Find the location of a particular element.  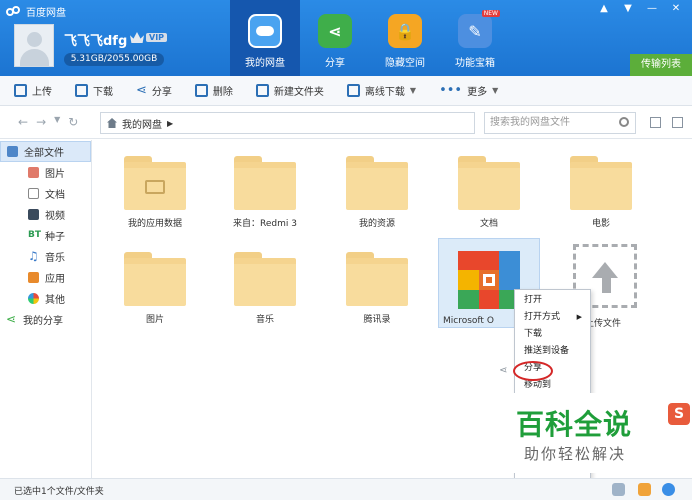

chevron-right-icon: ▶ is located at coordinates (170, 123).